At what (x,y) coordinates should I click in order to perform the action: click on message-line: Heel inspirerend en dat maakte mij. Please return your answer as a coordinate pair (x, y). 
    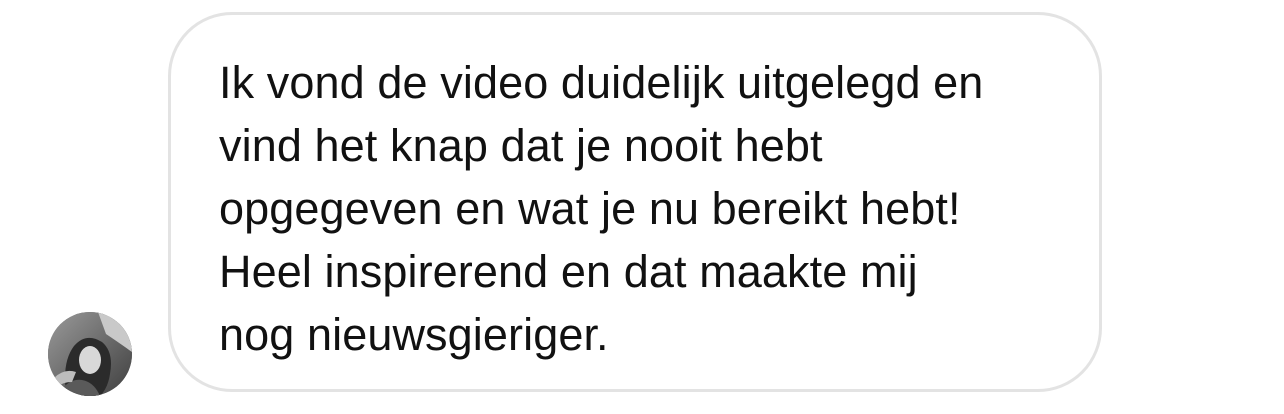
    Looking at the image, I should click on (568, 271).